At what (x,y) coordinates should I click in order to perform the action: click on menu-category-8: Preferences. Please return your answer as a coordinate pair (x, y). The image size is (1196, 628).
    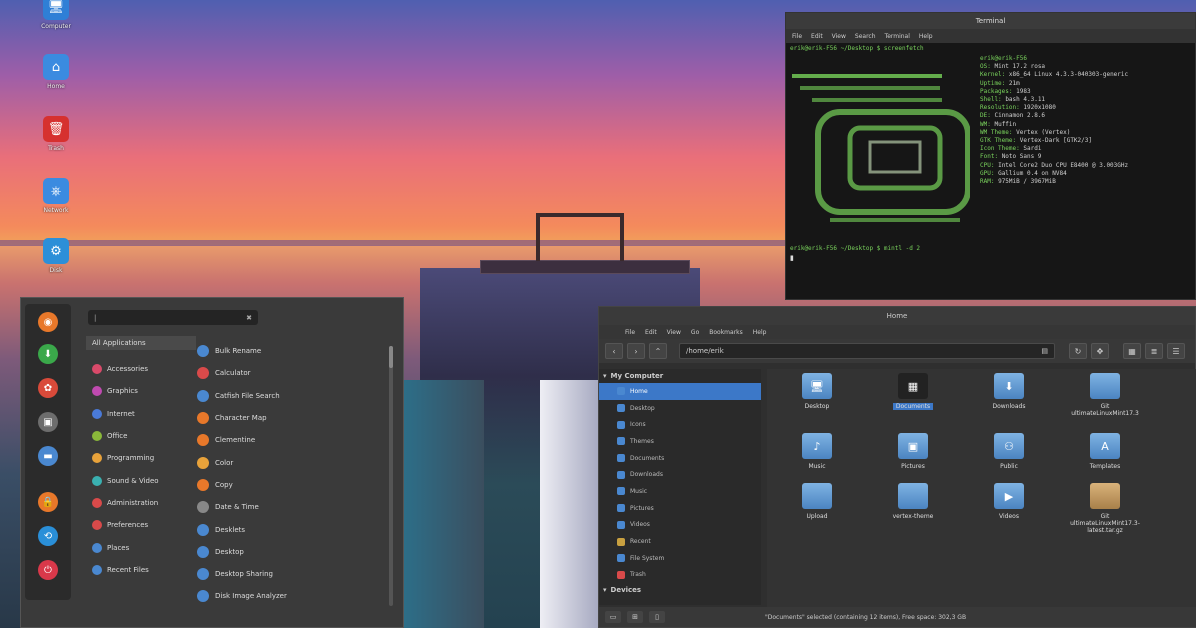
    Looking at the image, I should click on (141, 525).